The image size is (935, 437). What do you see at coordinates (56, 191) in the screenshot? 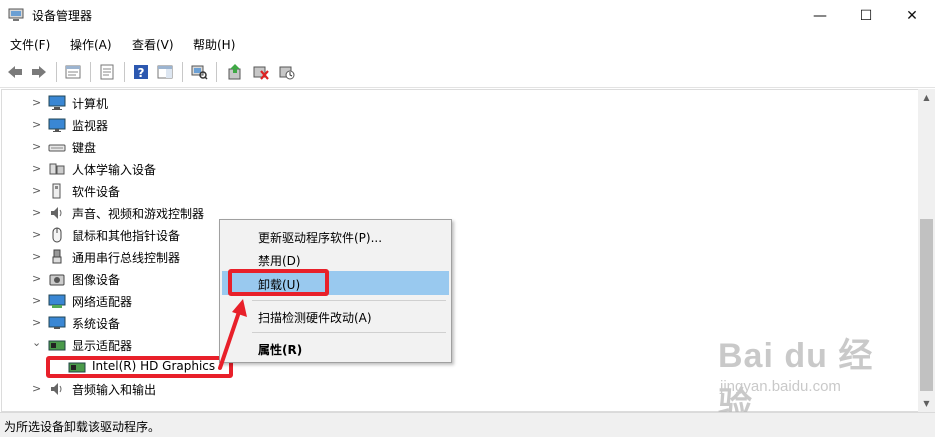
I see `software-device-icon` at bounding box center [56, 191].